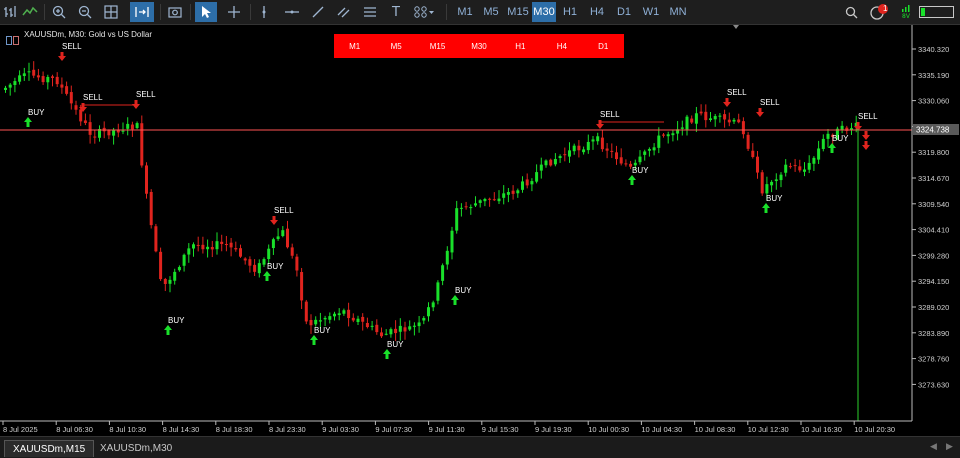 Image resolution: width=960 pixels, height=458 pixels. I want to click on panel-button-h1: H1, so click(520, 46).